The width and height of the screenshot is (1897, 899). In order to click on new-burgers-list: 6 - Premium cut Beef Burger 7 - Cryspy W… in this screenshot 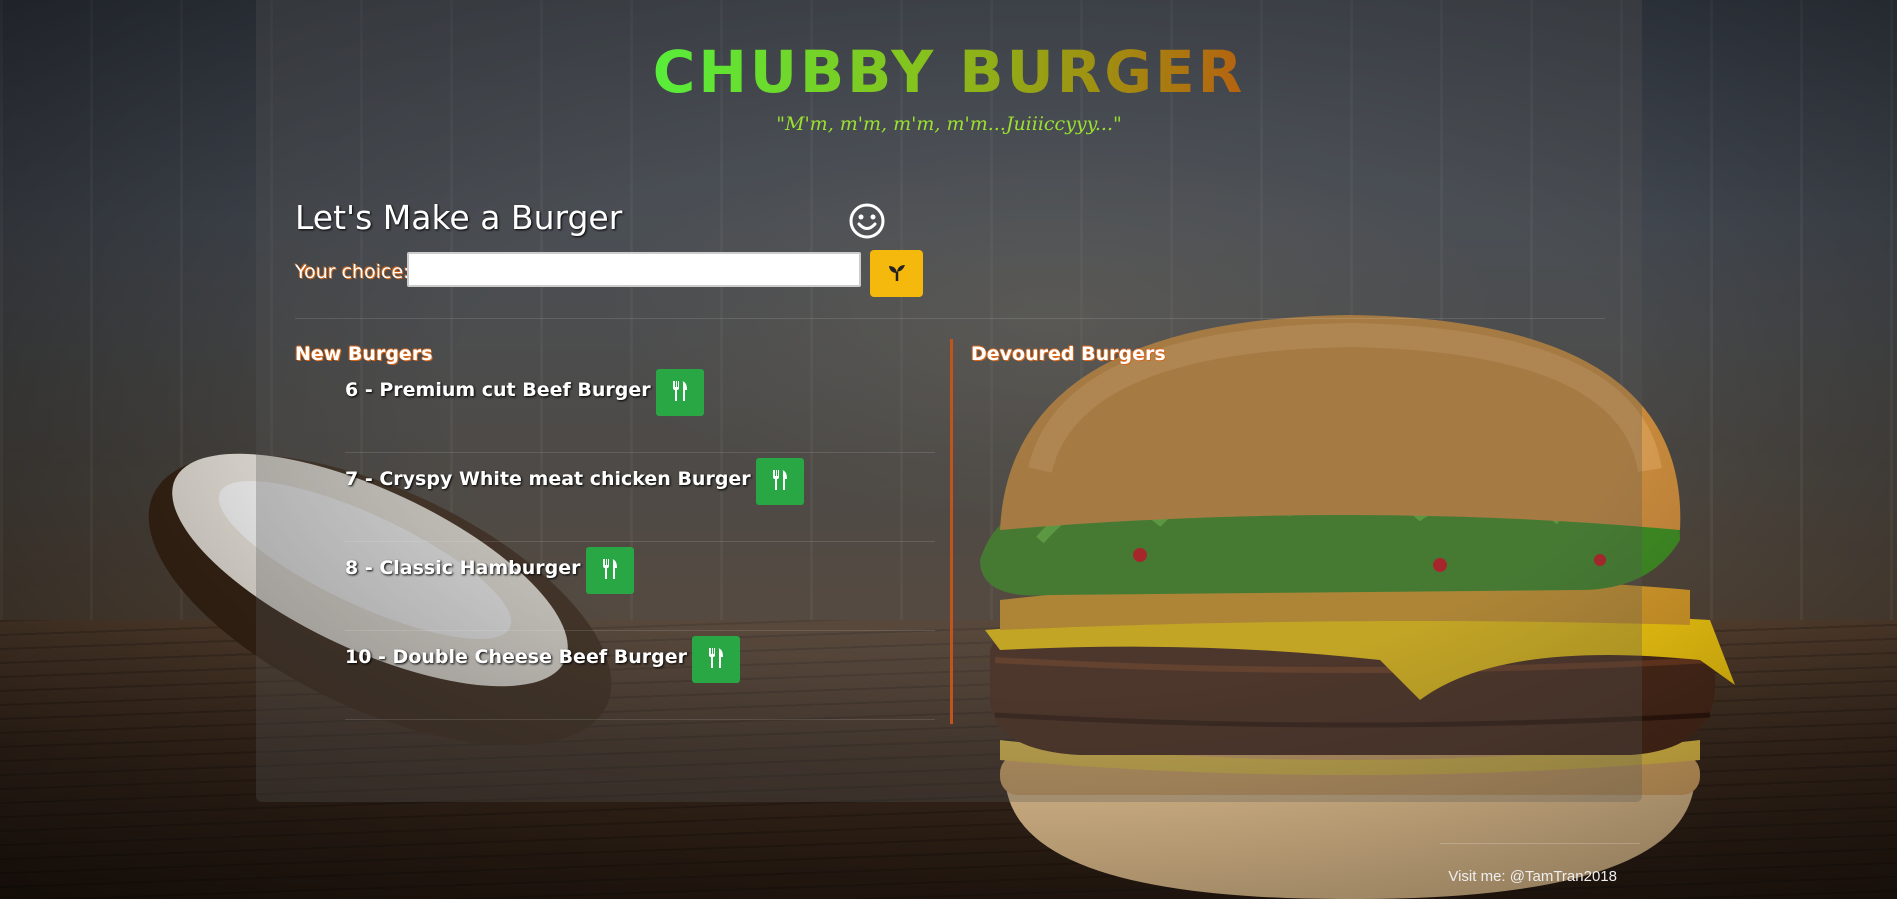, I will do `click(640, 542)`.